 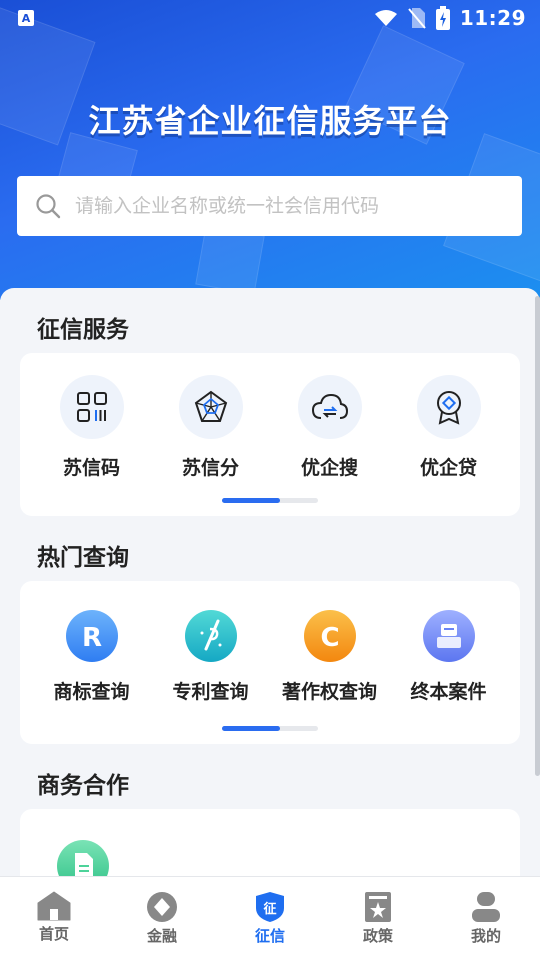 I want to click on tab-label: 征信, so click(x=269, y=936).